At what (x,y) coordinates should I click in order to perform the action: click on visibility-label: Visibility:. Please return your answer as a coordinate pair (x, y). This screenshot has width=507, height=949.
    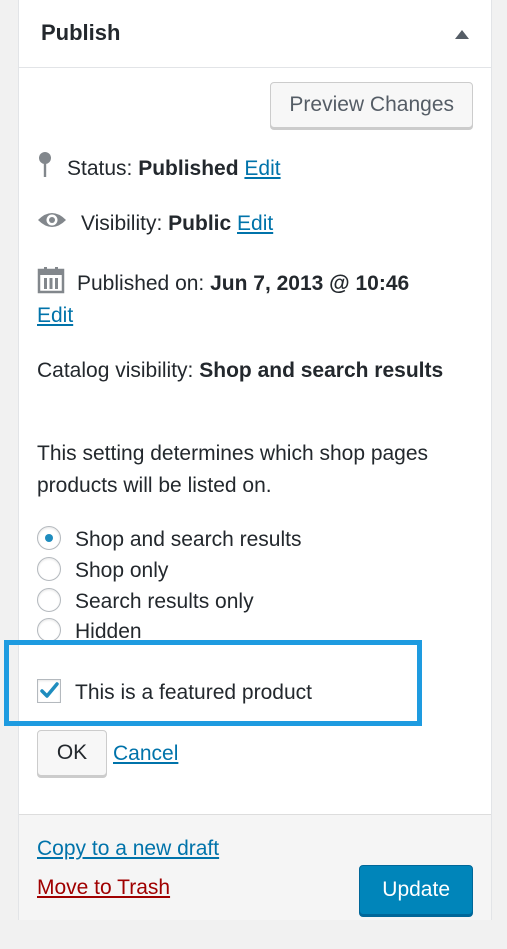
    Looking at the image, I should click on (122, 223).